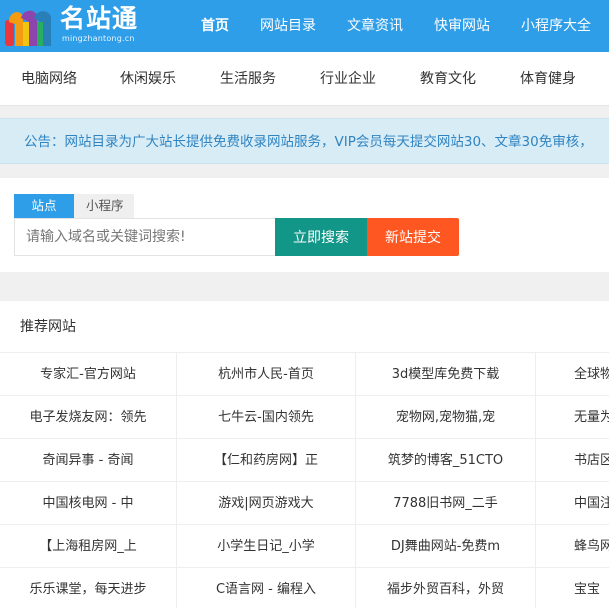 This screenshot has width=609, height=608. What do you see at coordinates (266, 503) in the screenshot?
I see `site-link: 游戏|网页游戏大` at bounding box center [266, 503].